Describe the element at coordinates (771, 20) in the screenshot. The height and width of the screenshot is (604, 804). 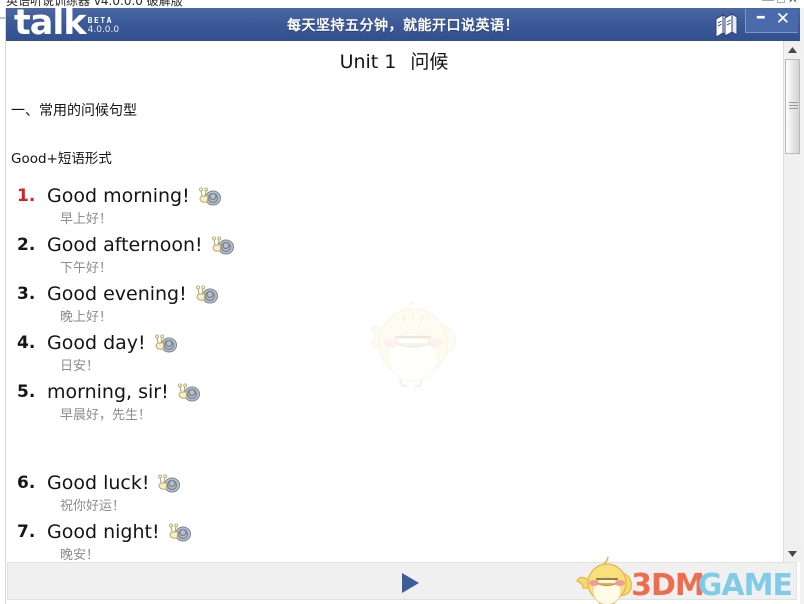
I see `window-controls: – ✕` at that location.